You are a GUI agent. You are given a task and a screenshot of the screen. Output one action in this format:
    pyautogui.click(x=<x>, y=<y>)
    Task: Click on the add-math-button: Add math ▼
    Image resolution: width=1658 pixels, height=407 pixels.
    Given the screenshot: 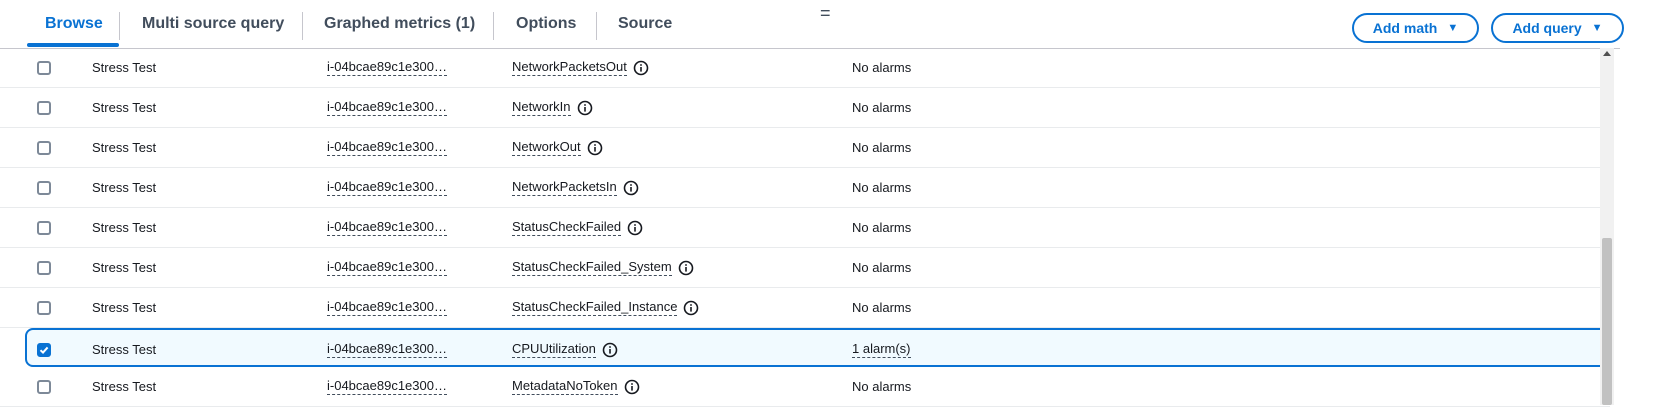 What is the action you would take?
    pyautogui.click(x=1415, y=28)
    